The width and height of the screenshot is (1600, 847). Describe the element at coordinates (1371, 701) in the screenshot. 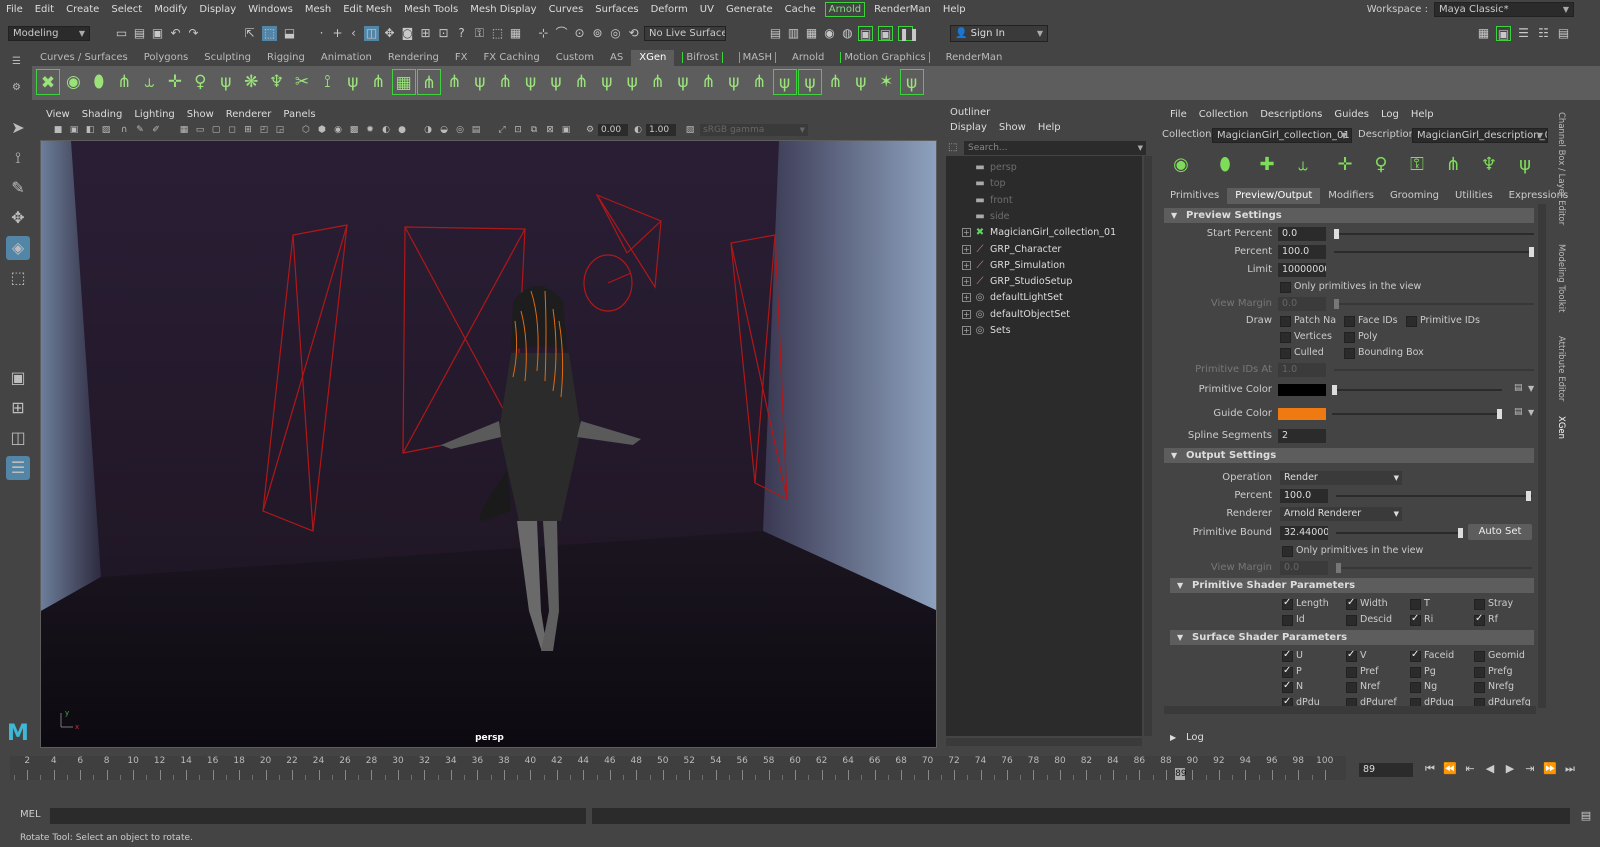

I see `param-dpduref-checkbox: dPduref` at that location.